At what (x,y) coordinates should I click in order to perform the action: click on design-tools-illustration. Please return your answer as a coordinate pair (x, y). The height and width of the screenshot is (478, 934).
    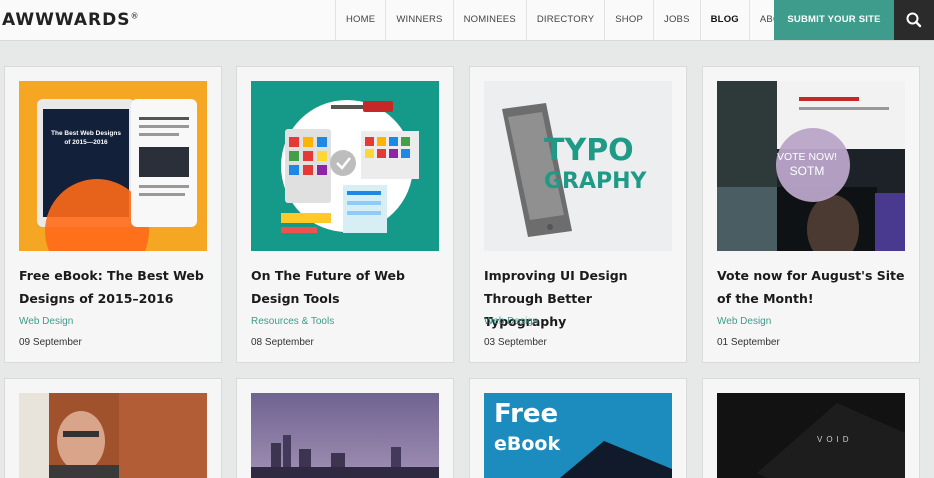
    Looking at the image, I should click on (350, 166).